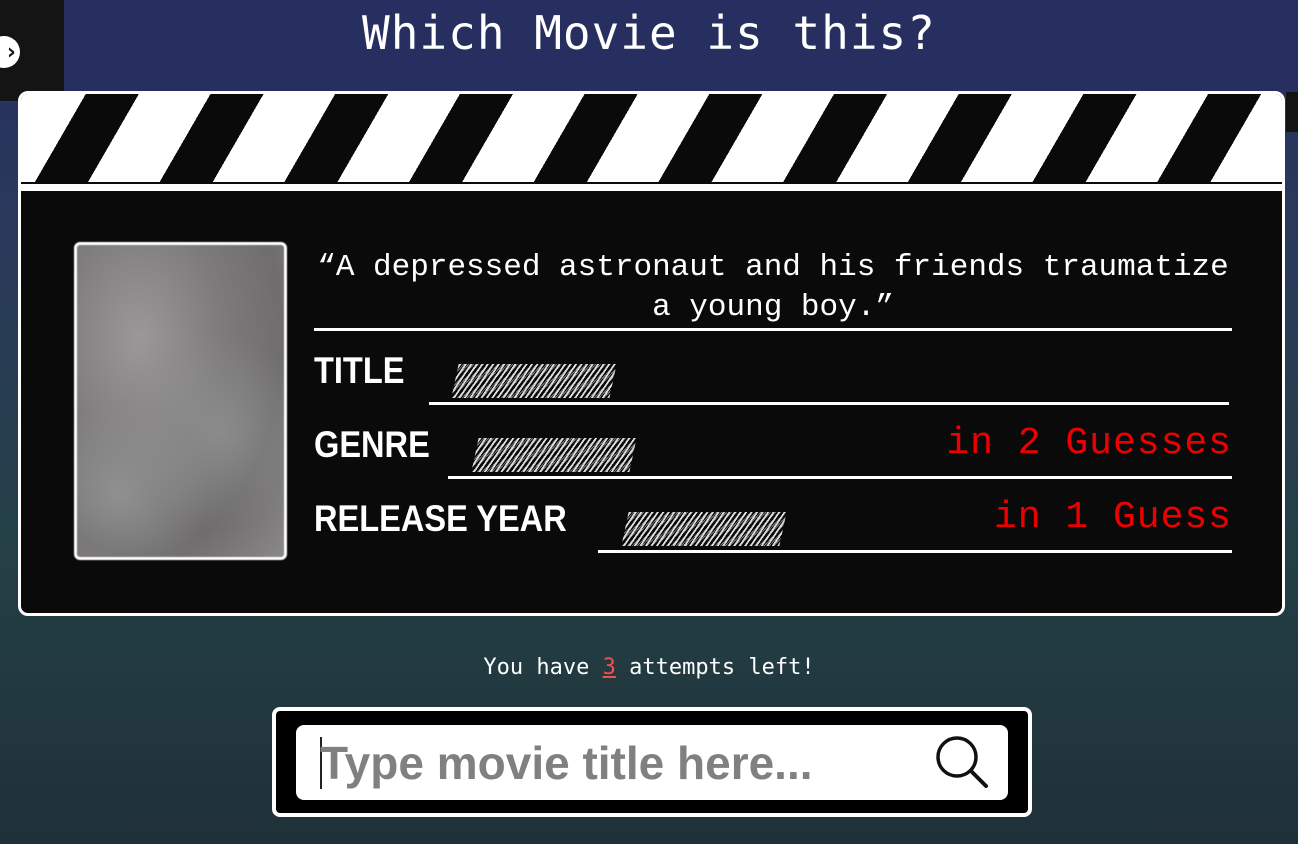 The width and height of the screenshot is (1298, 844). Describe the element at coordinates (32, 50) in the screenshot. I see `sidebar-toggle-button: ›` at that location.